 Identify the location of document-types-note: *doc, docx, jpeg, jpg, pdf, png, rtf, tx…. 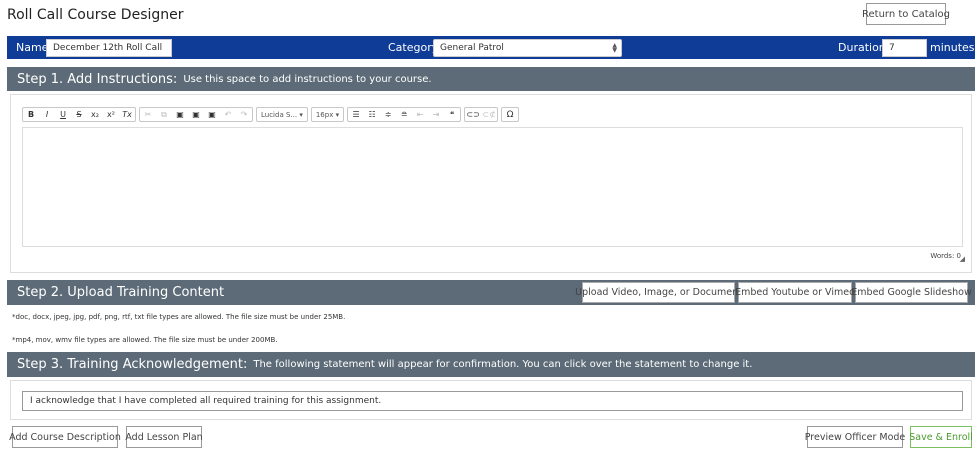
(179, 317).